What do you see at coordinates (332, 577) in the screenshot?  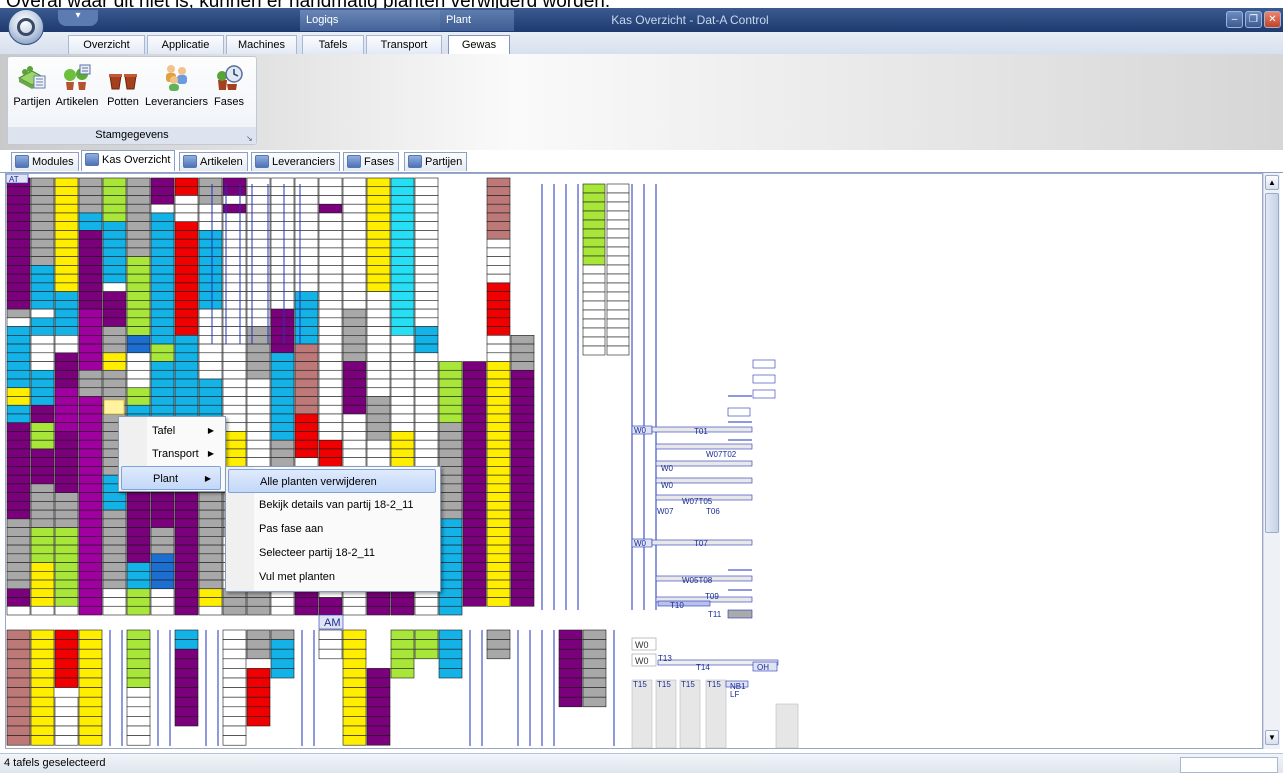 I see `menu-item-vul-met-planten: Vul met planten` at bounding box center [332, 577].